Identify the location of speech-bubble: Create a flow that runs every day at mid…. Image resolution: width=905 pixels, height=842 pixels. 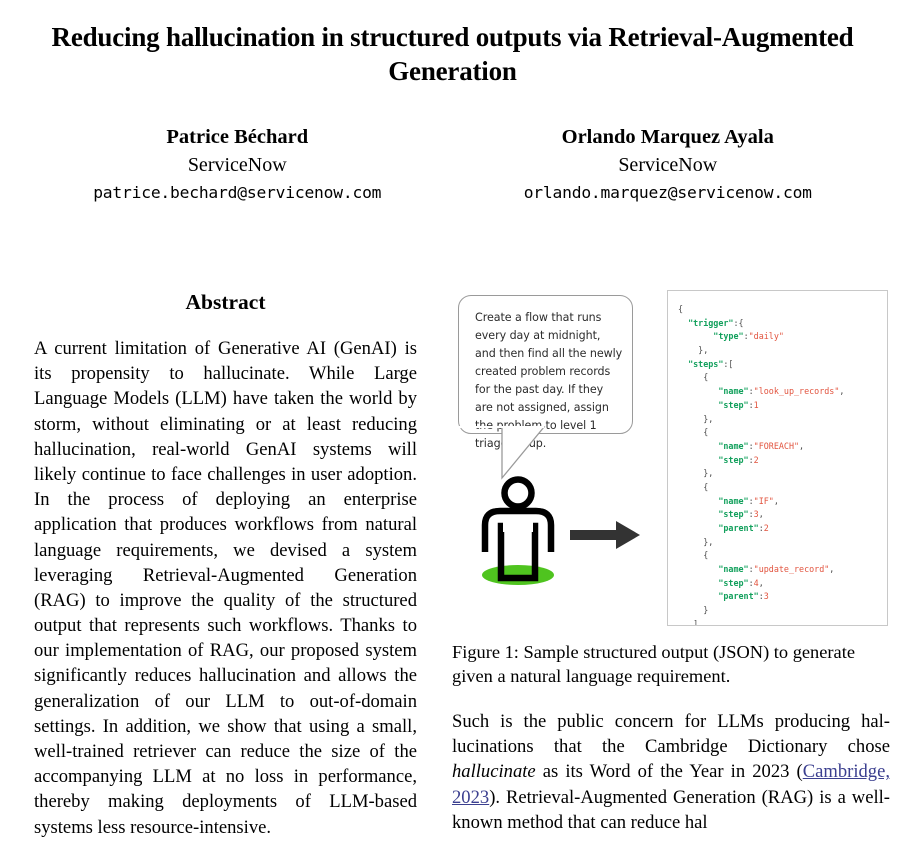
(545, 372).